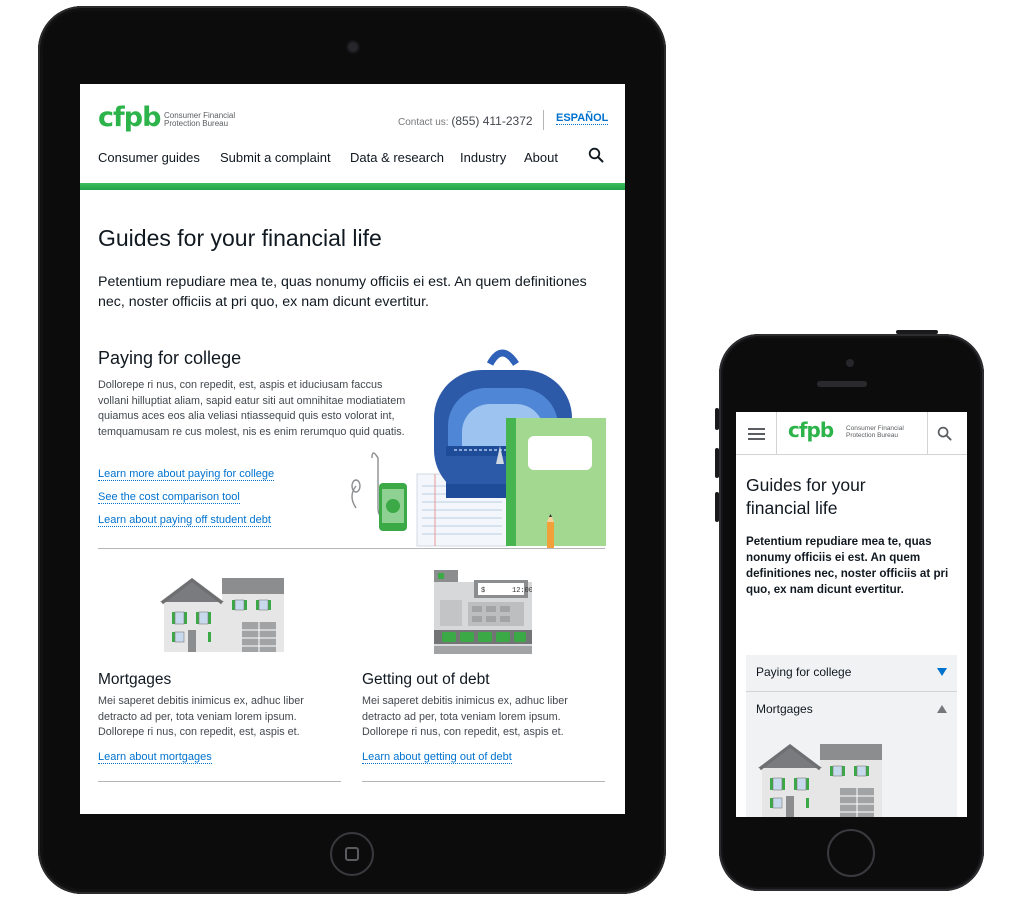  Describe the element at coordinates (820, 777) in the screenshot. I see `mobile-mortgages-illustration` at that location.